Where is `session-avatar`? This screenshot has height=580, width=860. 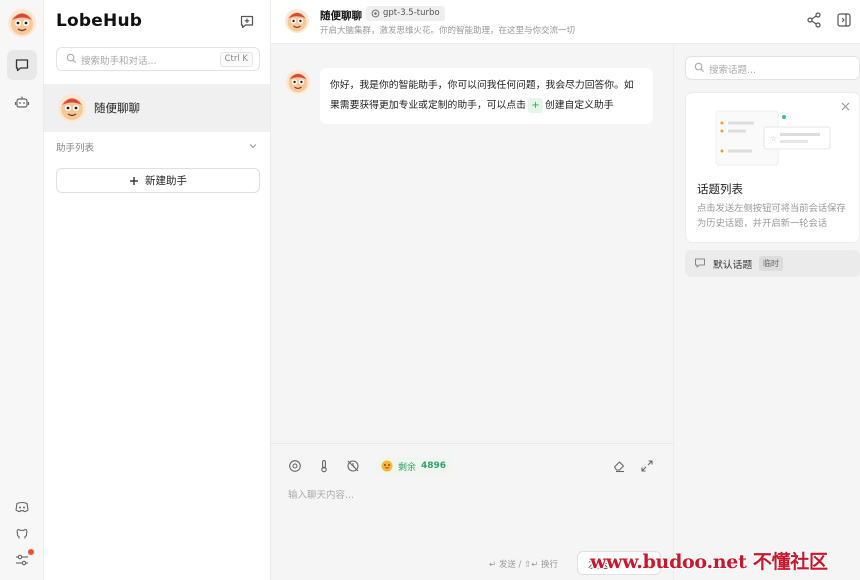
session-avatar is located at coordinates (72, 108).